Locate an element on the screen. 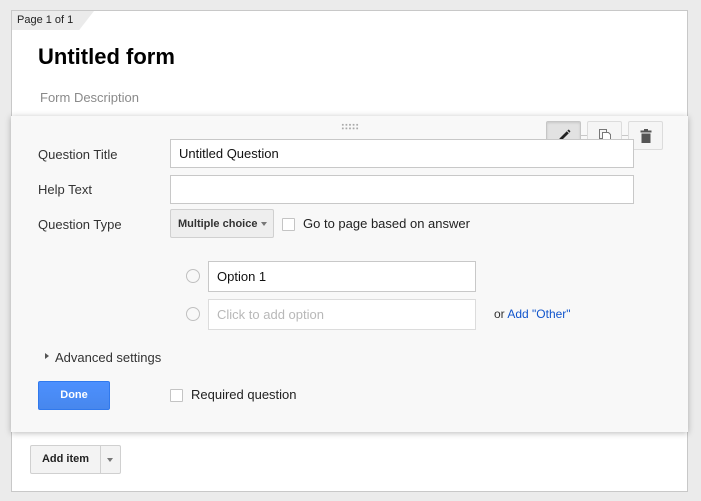  advanced-settings-toggle: Advanced settings is located at coordinates (108, 357).